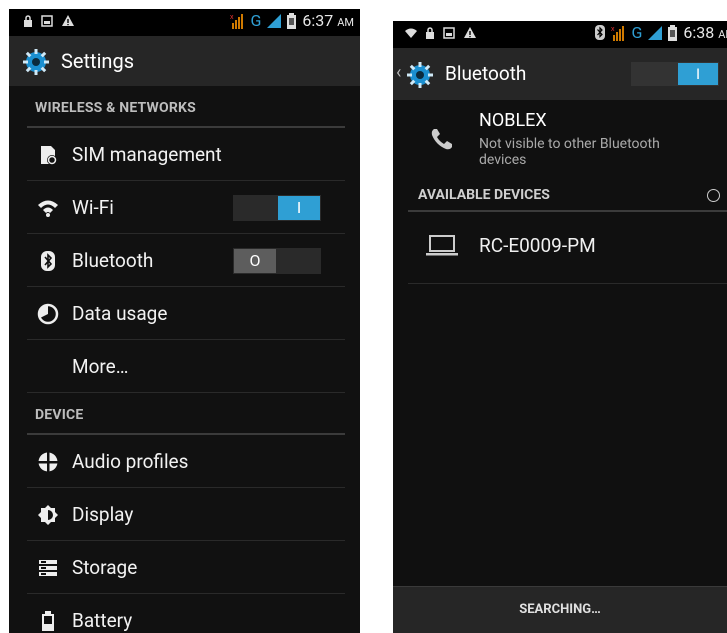  Describe the element at coordinates (48, 621) in the screenshot. I see `battery-icon` at that location.